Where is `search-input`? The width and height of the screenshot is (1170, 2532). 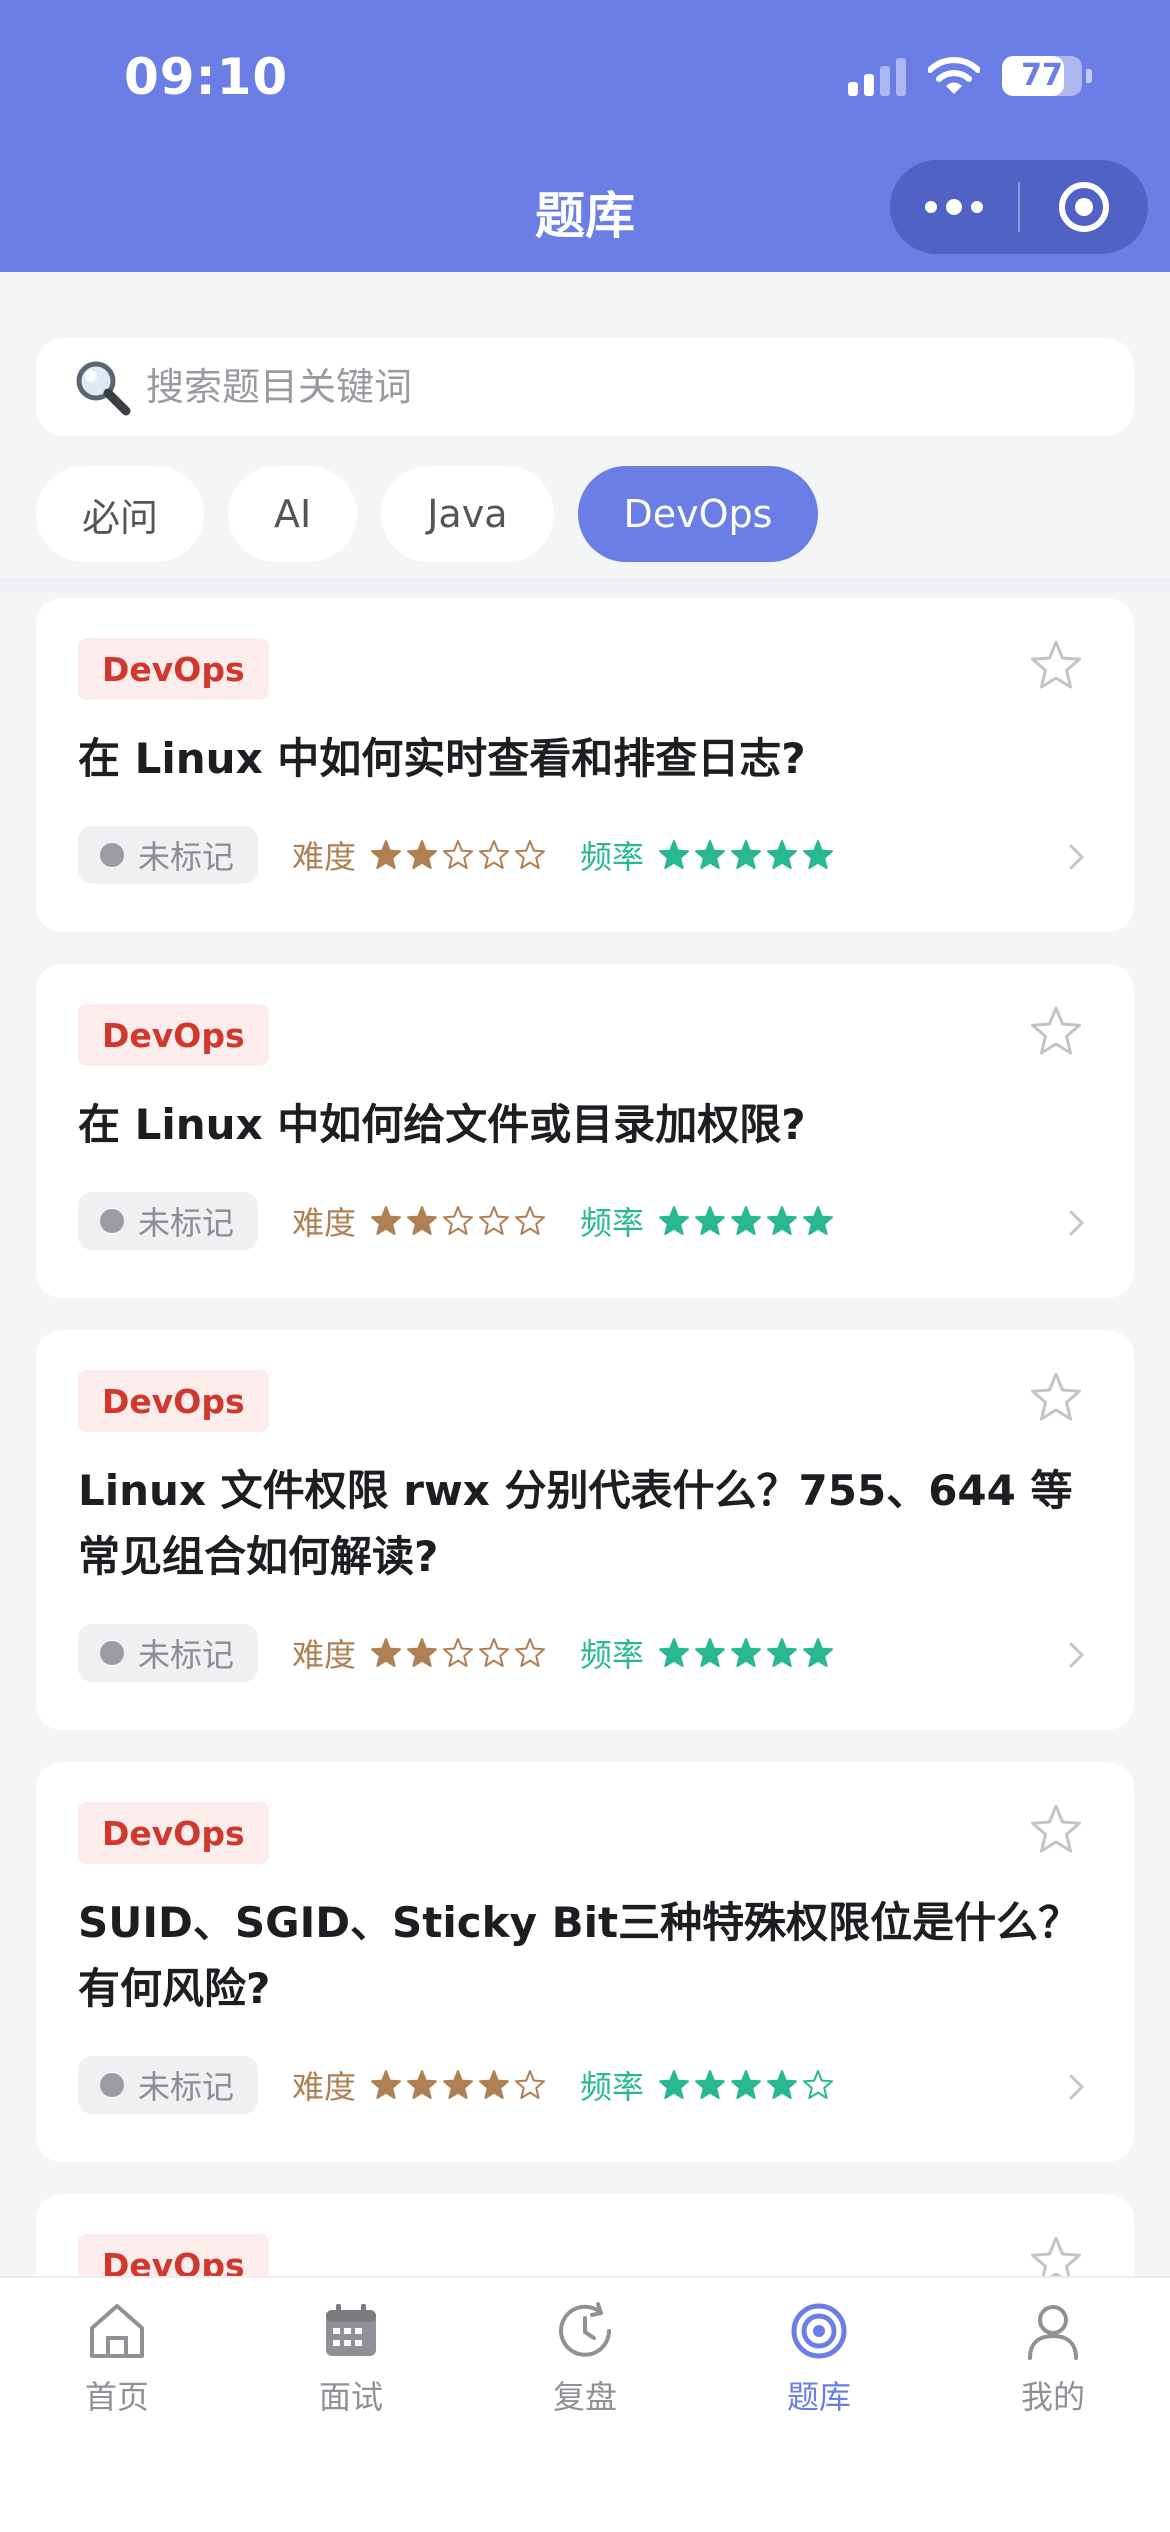 search-input is located at coordinates (596, 387).